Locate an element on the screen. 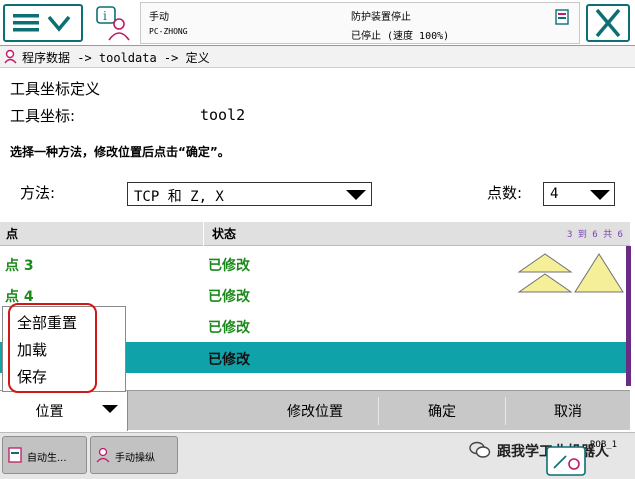 Image resolution: width=635 pixels, height=479 pixels. tool-value: tool2 is located at coordinates (223, 115).